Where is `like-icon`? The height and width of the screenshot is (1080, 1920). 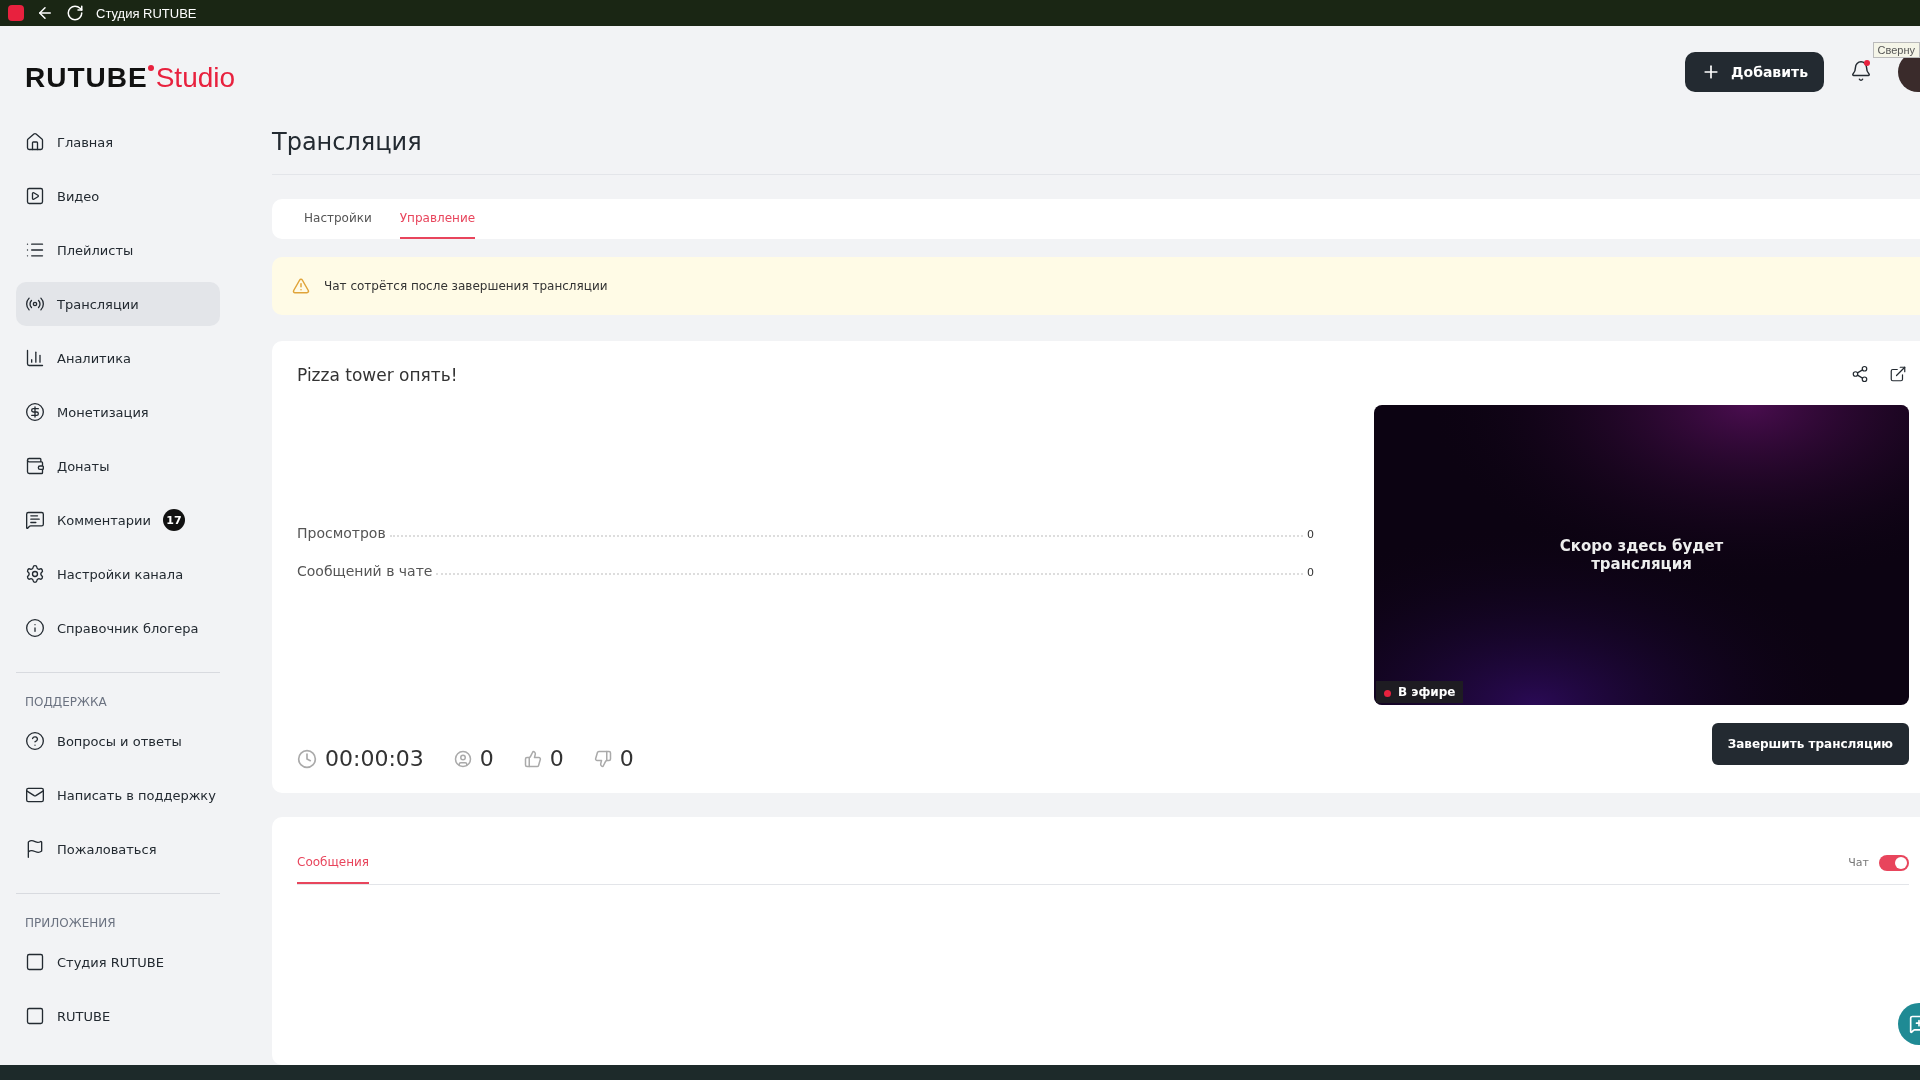
like-icon is located at coordinates (532, 758).